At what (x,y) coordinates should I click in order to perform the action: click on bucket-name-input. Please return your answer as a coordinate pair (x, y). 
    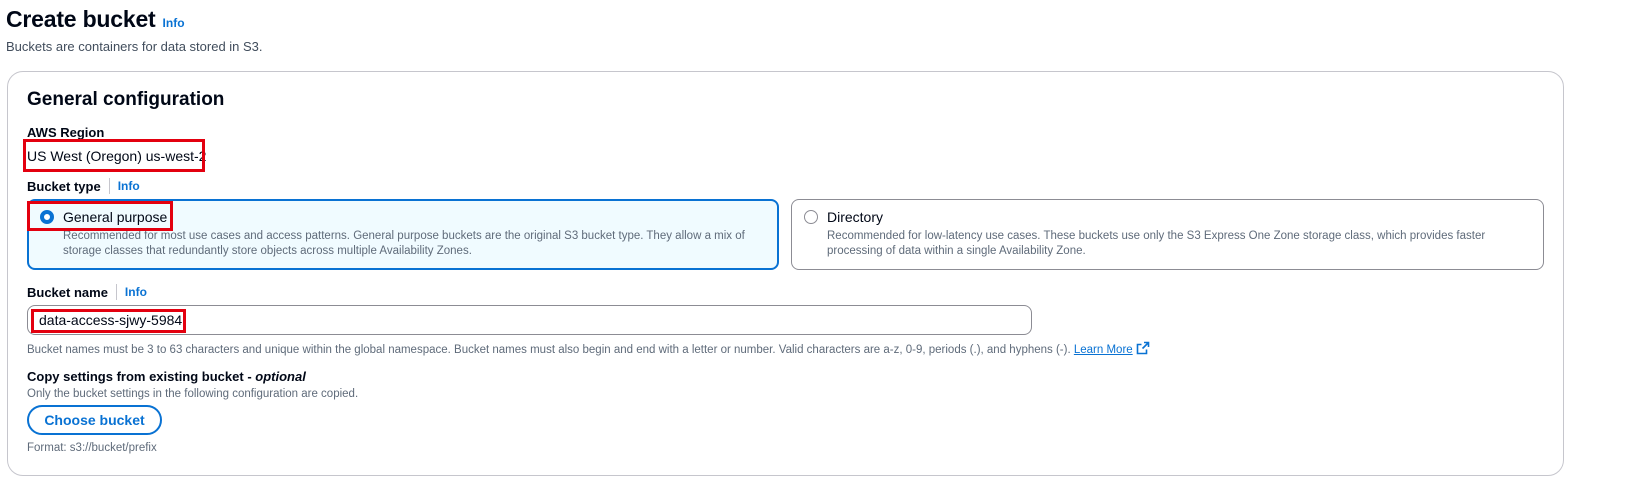
    Looking at the image, I should click on (529, 320).